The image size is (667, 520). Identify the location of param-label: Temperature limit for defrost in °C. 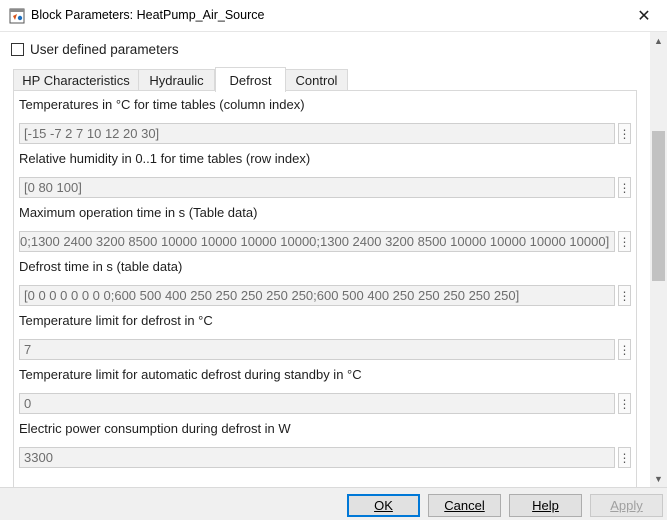
(116, 320).